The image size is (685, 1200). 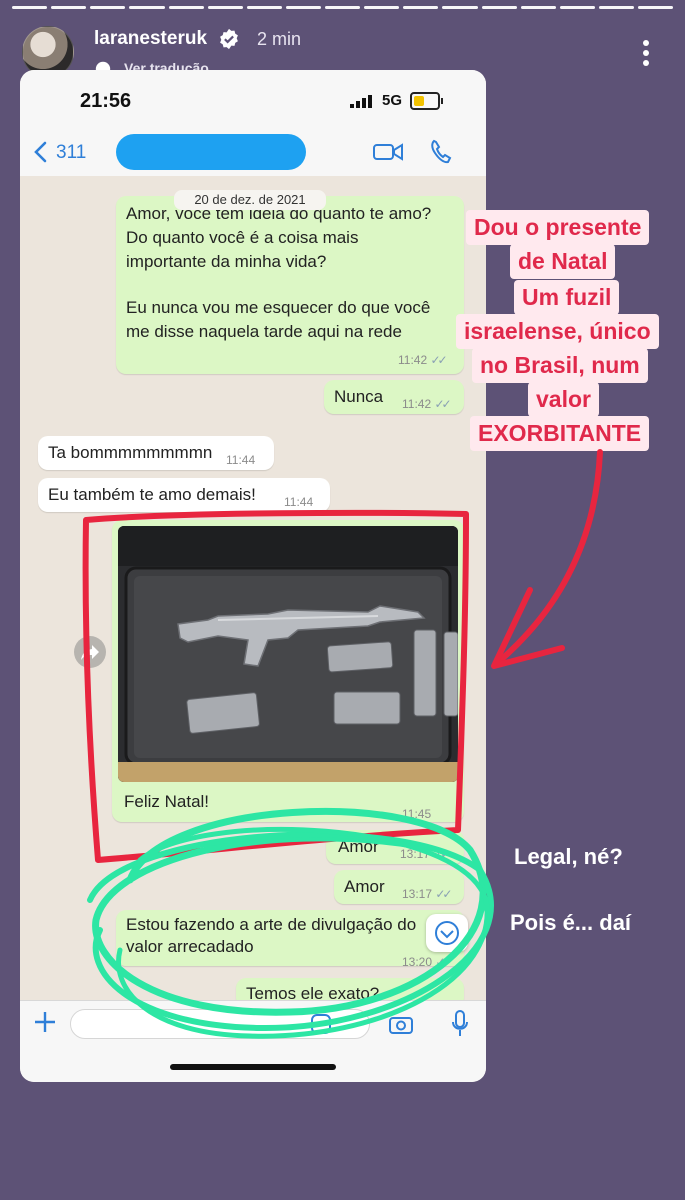 I want to click on story-caption-line: EXORBITANTE, so click(x=560, y=433).